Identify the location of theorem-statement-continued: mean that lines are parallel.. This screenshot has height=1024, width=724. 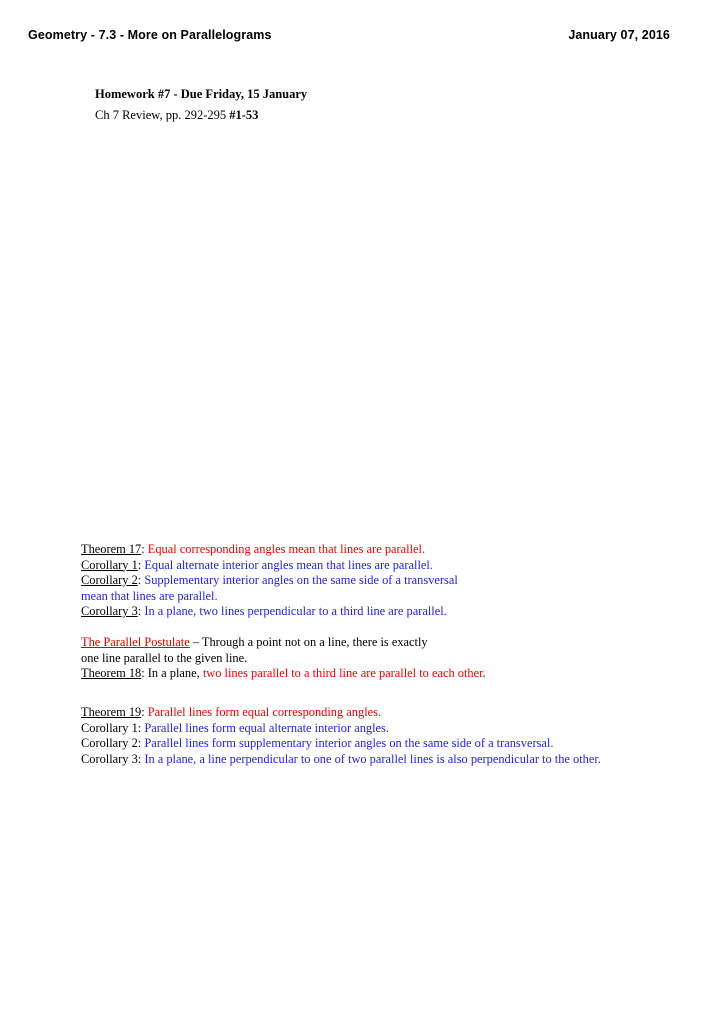
(149, 595).